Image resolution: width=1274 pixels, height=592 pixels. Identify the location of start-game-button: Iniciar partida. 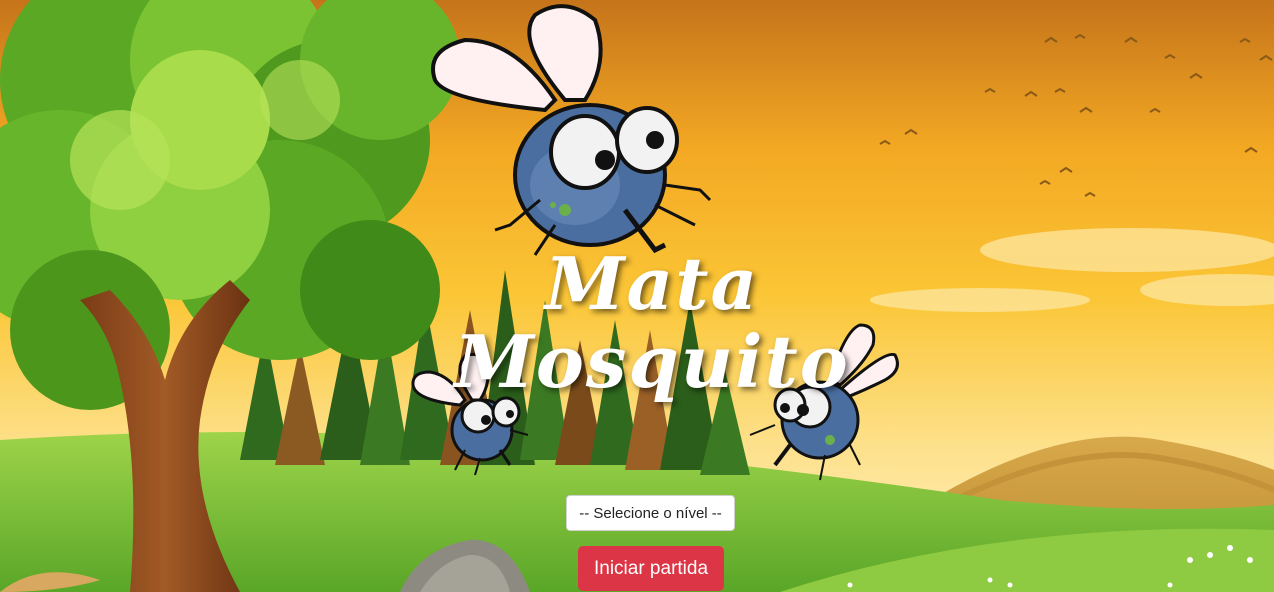
(651, 568).